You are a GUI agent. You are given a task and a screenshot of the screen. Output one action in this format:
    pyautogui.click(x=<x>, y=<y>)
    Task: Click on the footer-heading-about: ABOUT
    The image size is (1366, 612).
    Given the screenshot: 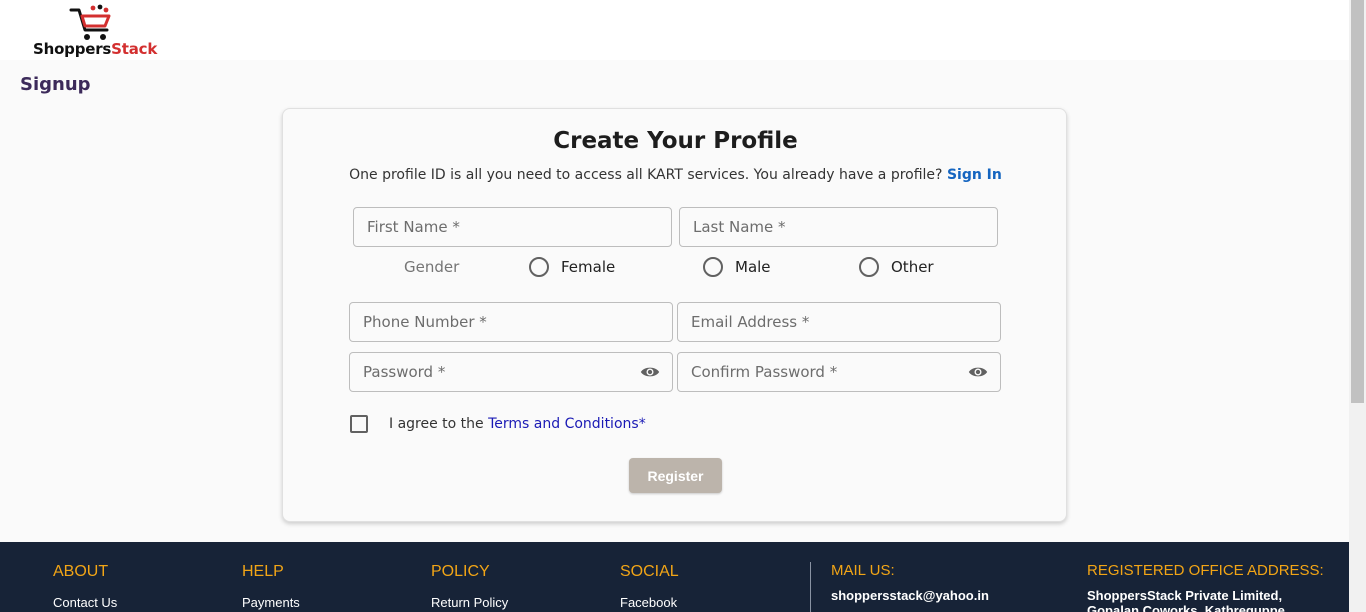 What is the action you would take?
    pyautogui.click(x=81, y=571)
    